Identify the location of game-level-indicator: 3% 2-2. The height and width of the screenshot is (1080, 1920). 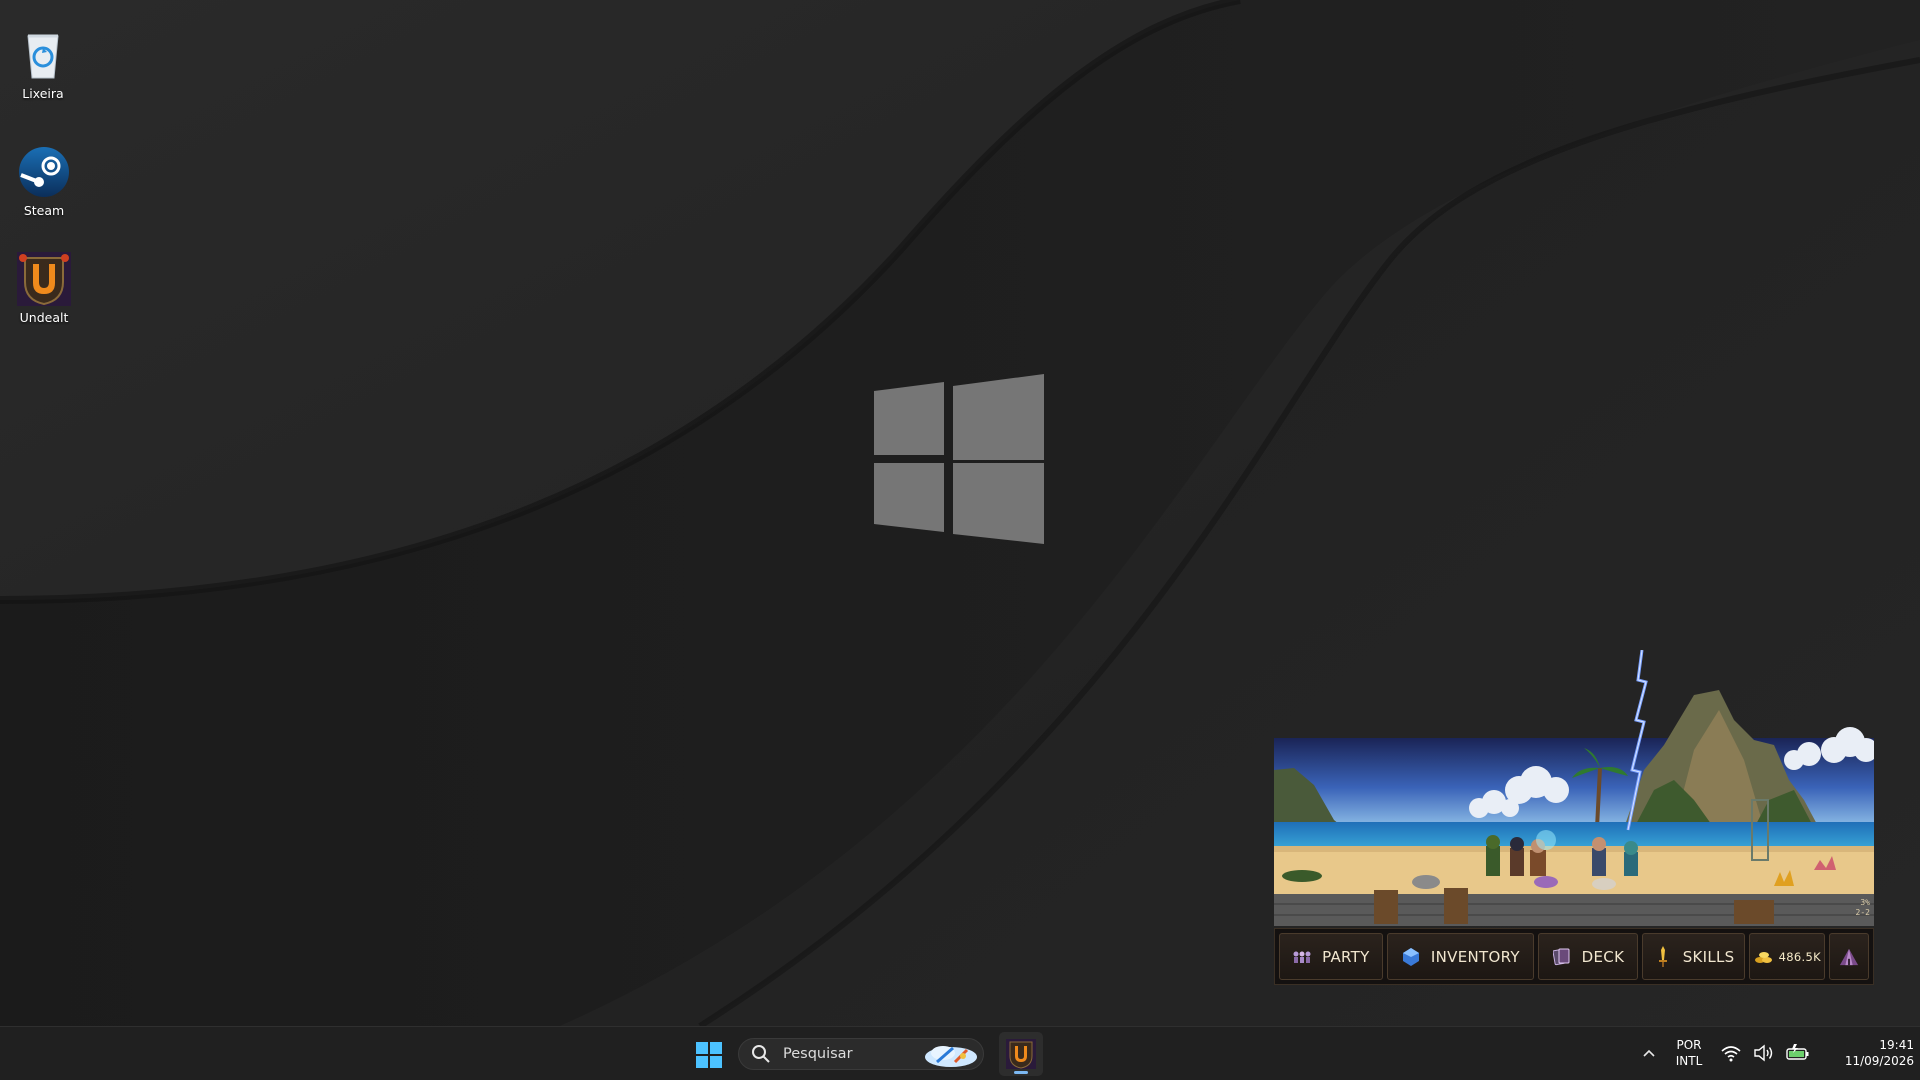
(1863, 908).